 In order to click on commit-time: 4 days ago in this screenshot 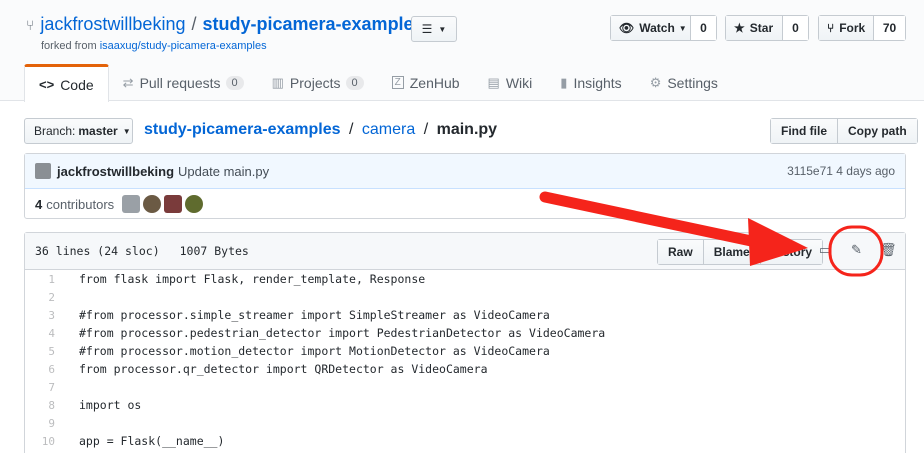, I will do `click(865, 171)`.